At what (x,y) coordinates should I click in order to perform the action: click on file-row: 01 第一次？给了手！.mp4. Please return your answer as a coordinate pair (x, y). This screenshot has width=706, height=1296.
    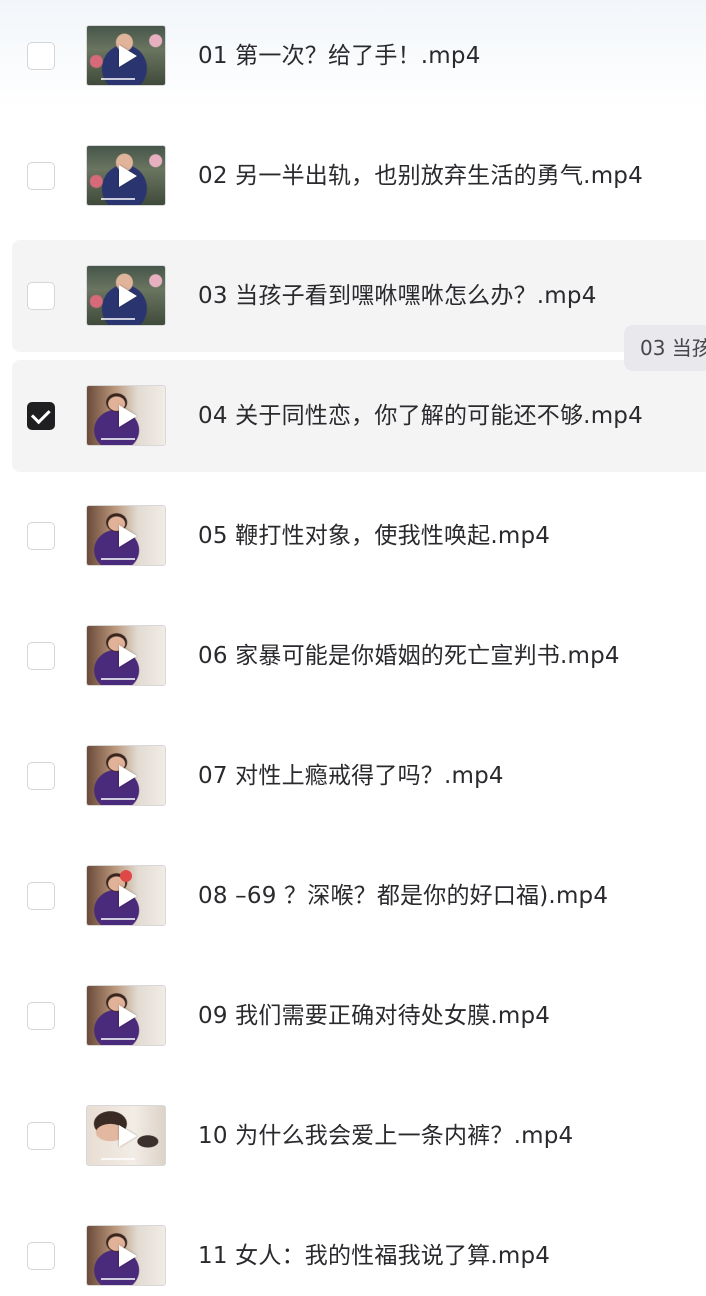
    Looking at the image, I should click on (353, 60).